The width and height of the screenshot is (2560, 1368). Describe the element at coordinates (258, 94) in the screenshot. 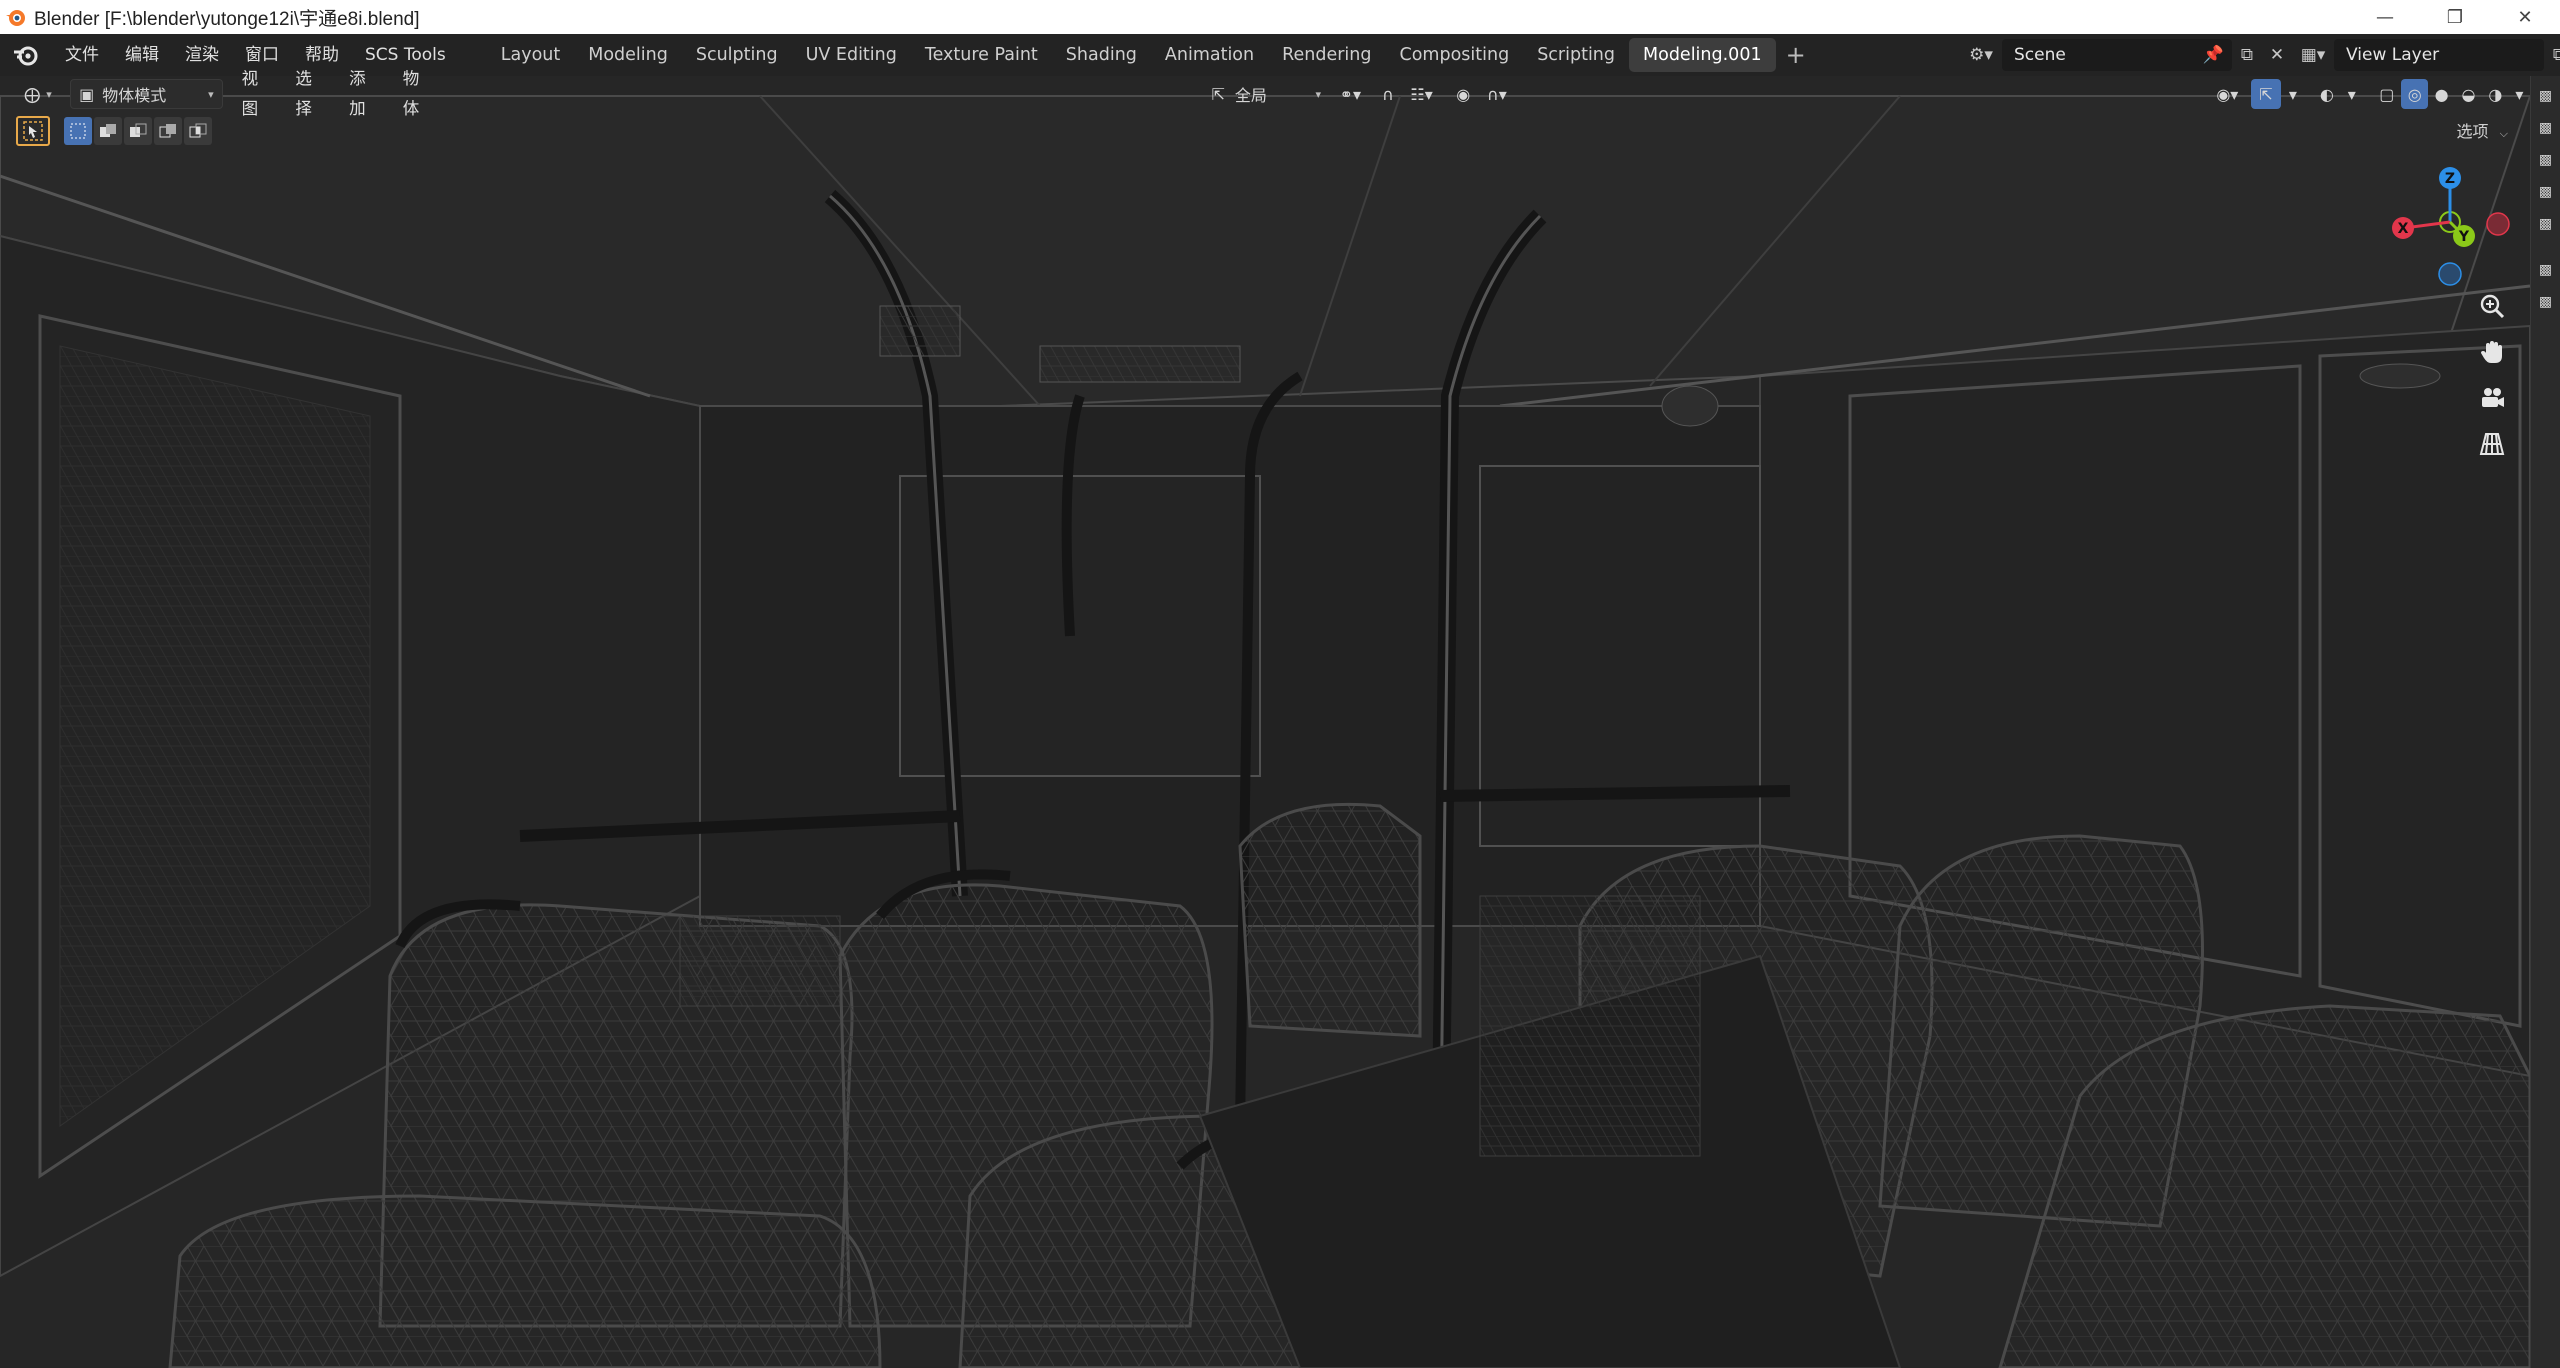

I see `menu-view: 视图` at that location.